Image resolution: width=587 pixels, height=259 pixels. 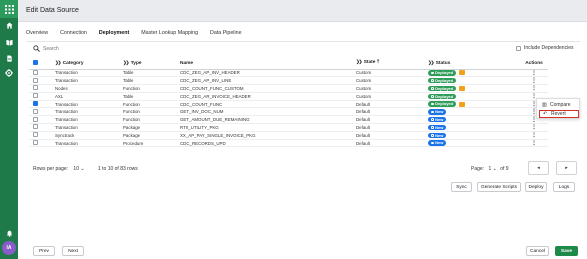 What do you see at coordinates (51, 169) in the screenshot?
I see `rows-per-page-label: Rows per page:` at bounding box center [51, 169].